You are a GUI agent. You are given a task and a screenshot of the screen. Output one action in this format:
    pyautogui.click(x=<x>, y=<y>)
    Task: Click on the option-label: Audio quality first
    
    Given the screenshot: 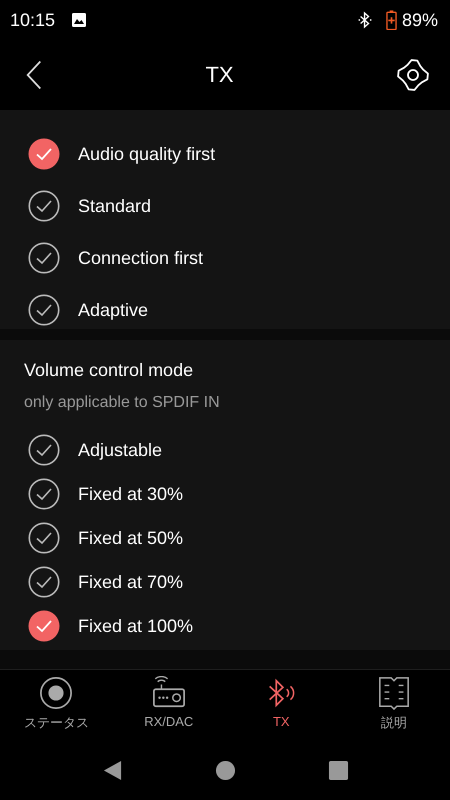 What is the action you would take?
    pyautogui.click(x=147, y=154)
    